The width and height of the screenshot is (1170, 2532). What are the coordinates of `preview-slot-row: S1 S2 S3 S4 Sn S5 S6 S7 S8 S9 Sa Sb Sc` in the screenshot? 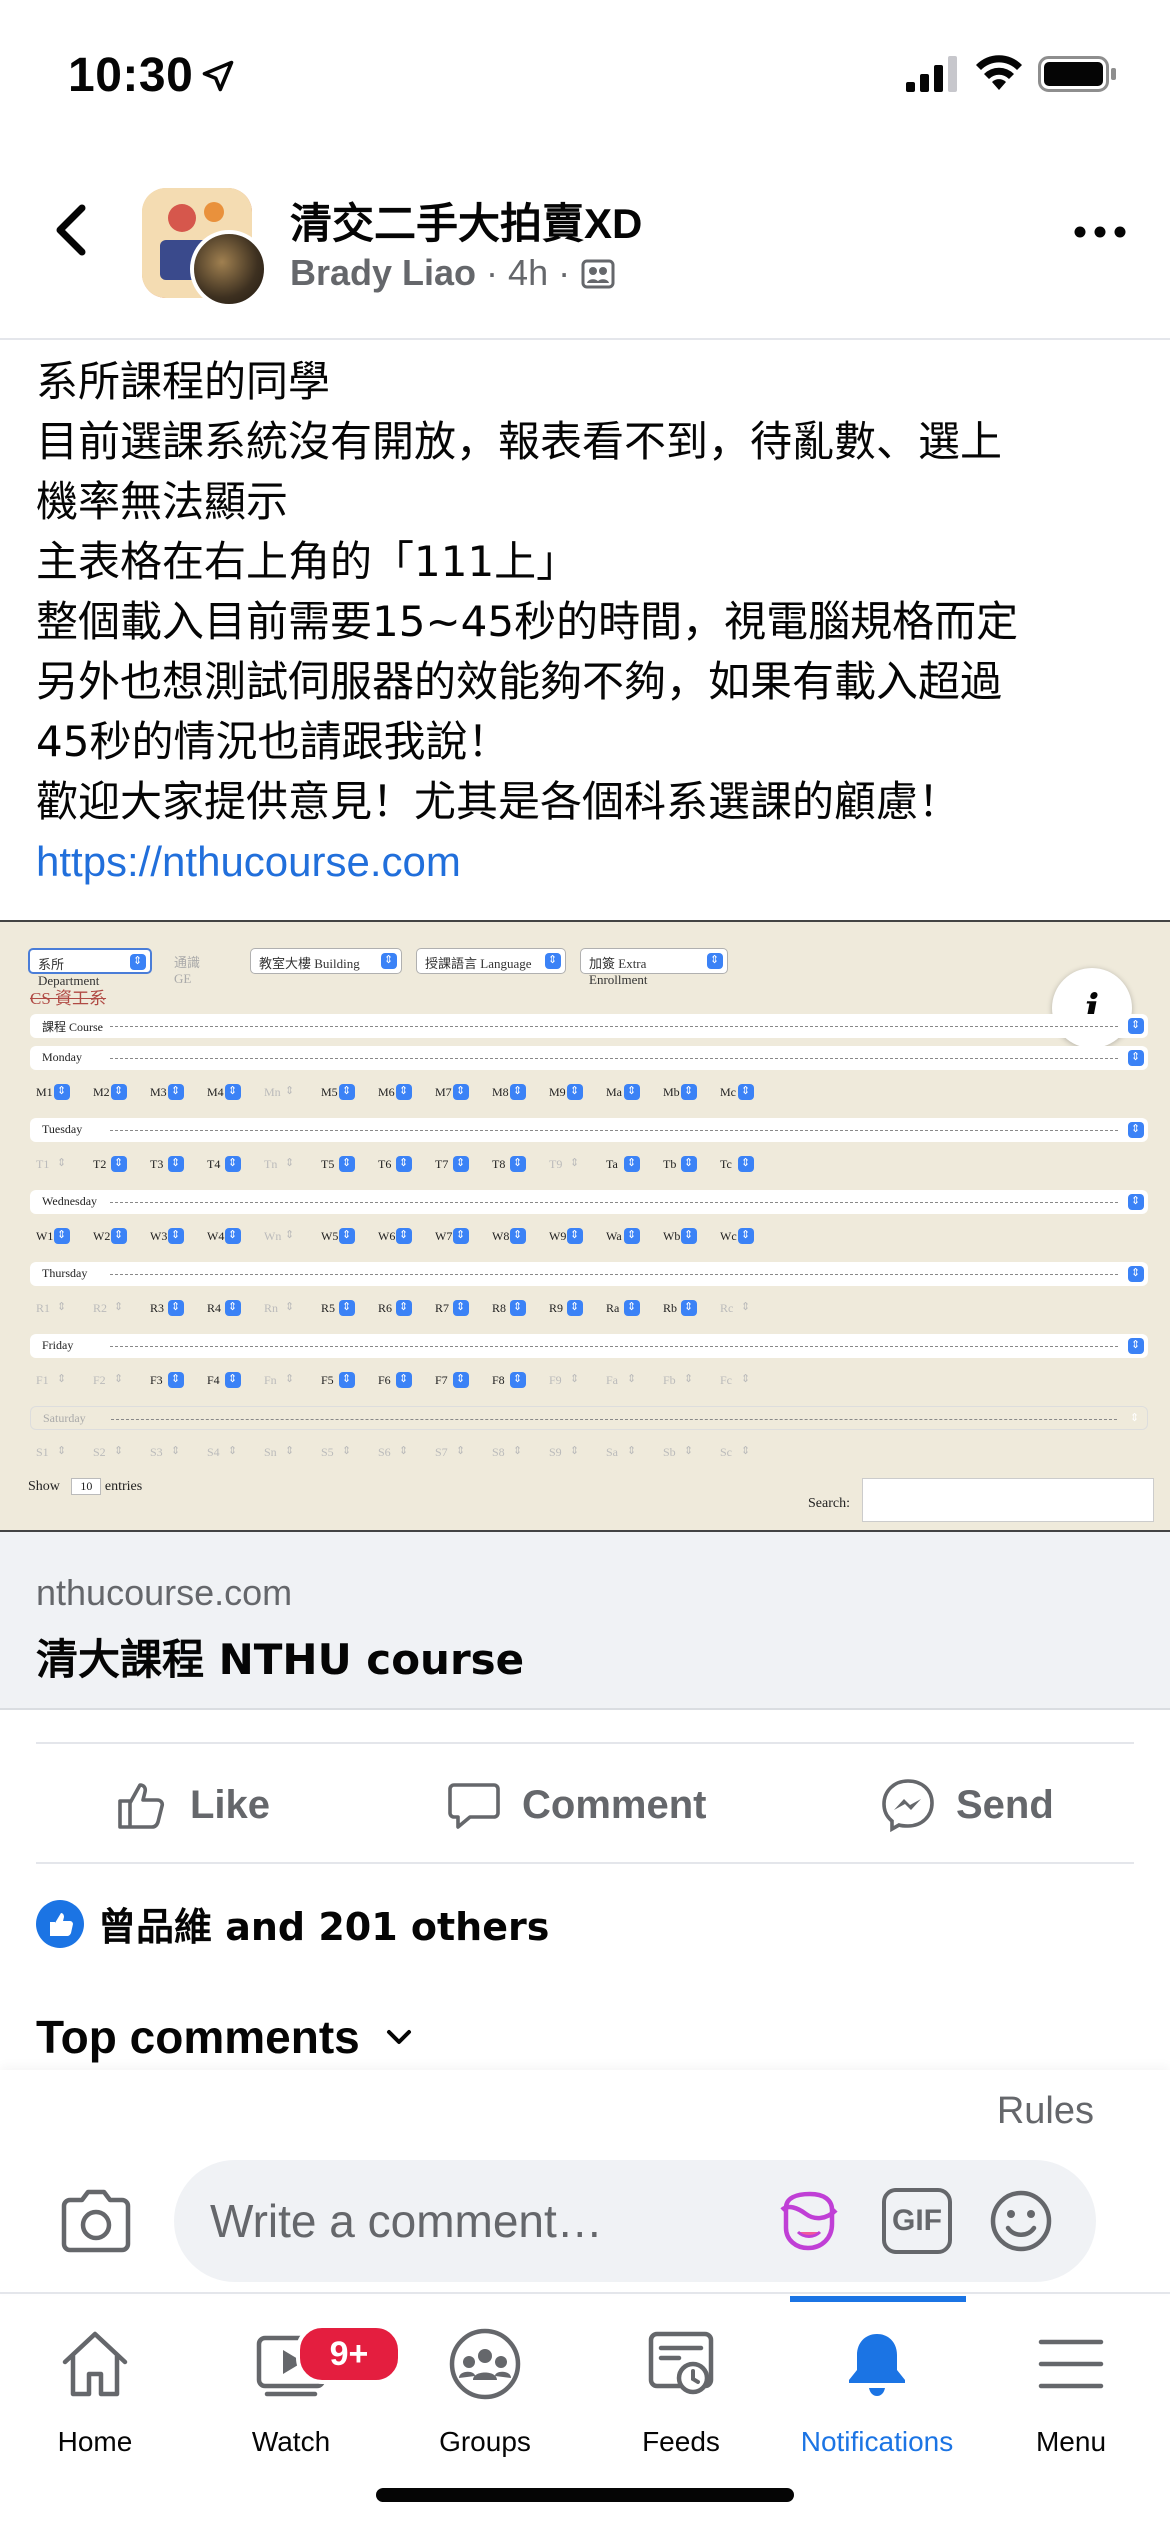 It's located at (394, 1453).